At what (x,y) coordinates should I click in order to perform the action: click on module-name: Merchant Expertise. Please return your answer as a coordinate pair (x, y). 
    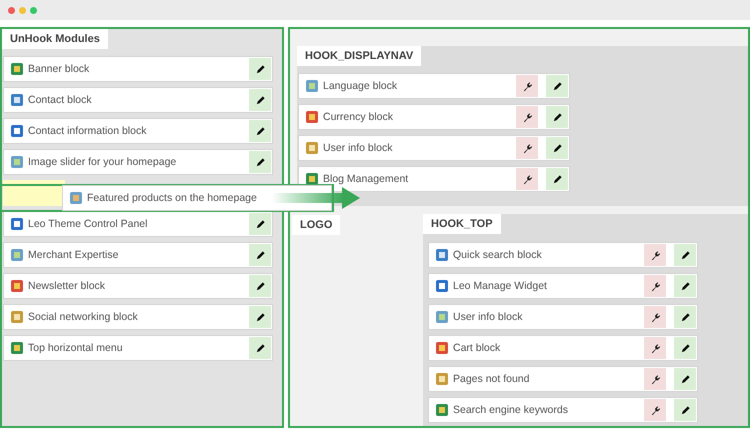
    Looking at the image, I should click on (74, 255).